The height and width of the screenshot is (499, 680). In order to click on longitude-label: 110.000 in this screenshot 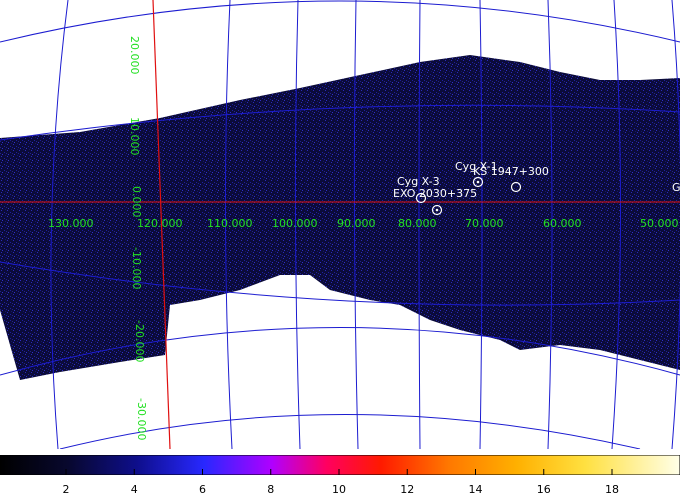, I will do `click(230, 223)`.